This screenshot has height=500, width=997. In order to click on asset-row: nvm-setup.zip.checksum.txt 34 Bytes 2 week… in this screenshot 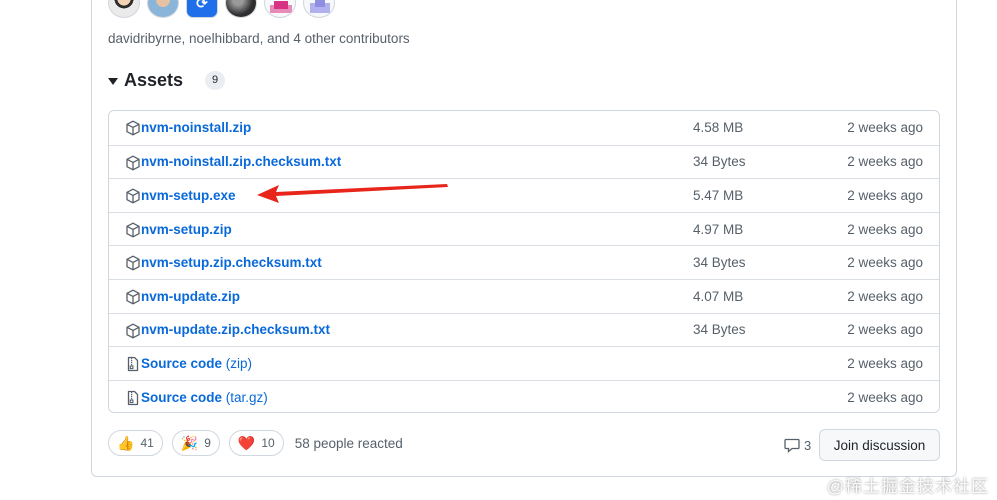, I will do `click(524, 262)`.